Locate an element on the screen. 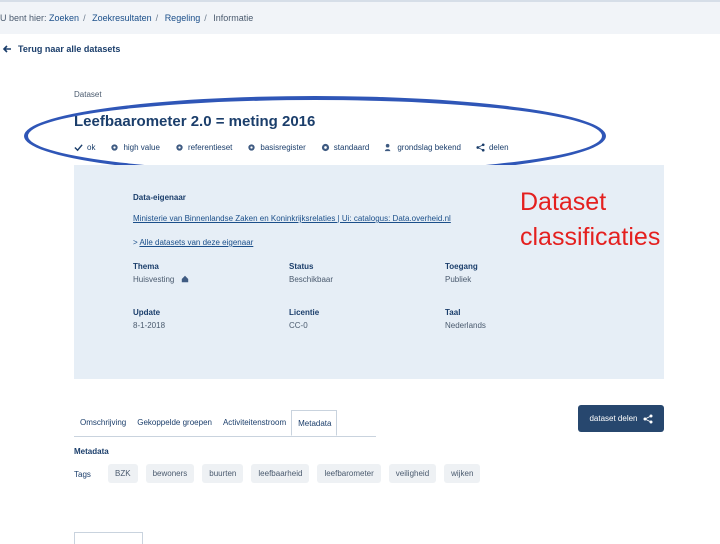 The image size is (720, 544). tag-wijken: wijken is located at coordinates (462, 473).